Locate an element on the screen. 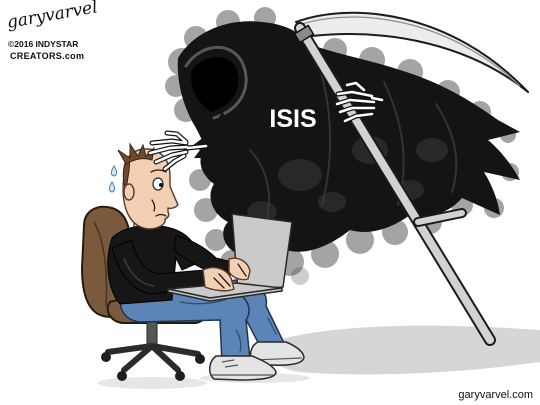 This screenshot has width=540, height=405. chair-star-base is located at coordinates (153, 358).